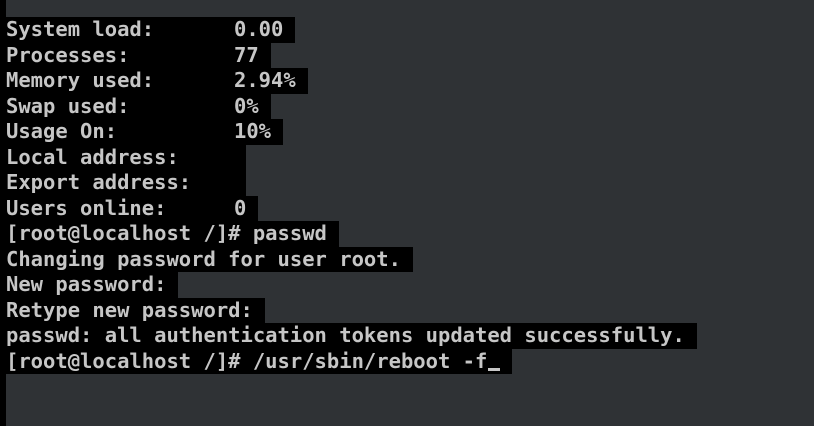 The width and height of the screenshot is (814, 426). I want to click on status-line-users-online: Users online: 0, so click(132, 208).